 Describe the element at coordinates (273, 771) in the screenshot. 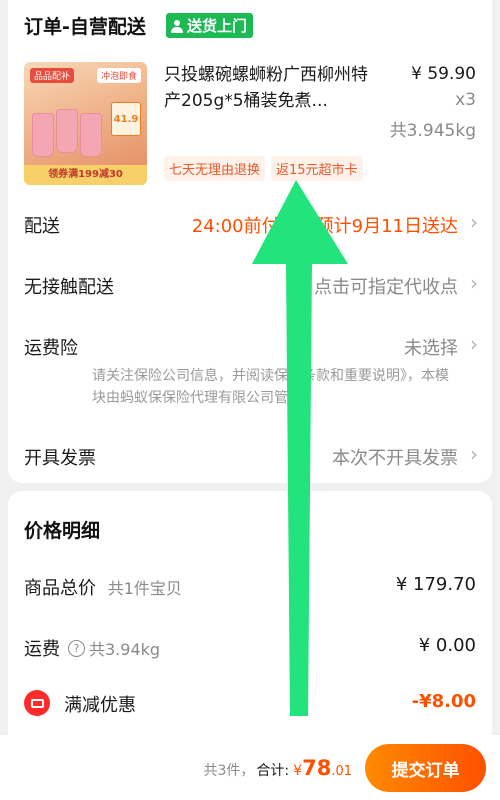

I see `total-label: 合计:` at that location.